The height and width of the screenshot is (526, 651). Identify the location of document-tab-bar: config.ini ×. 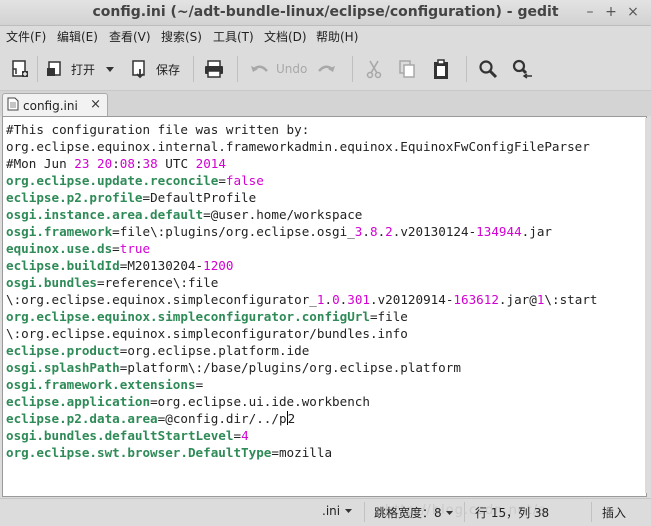
(325, 104).